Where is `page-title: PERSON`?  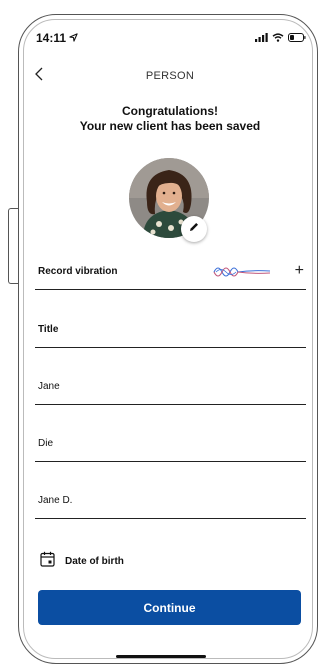
page-title: PERSON is located at coordinates (170, 76).